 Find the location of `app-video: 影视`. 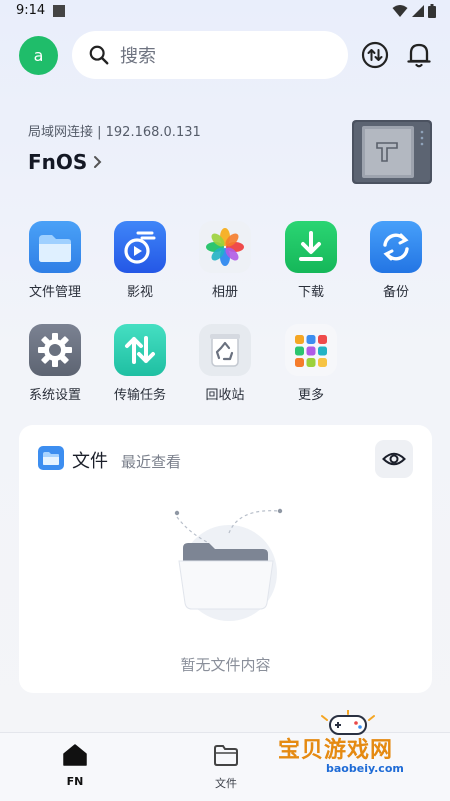

app-video: 影视 is located at coordinates (140, 260).